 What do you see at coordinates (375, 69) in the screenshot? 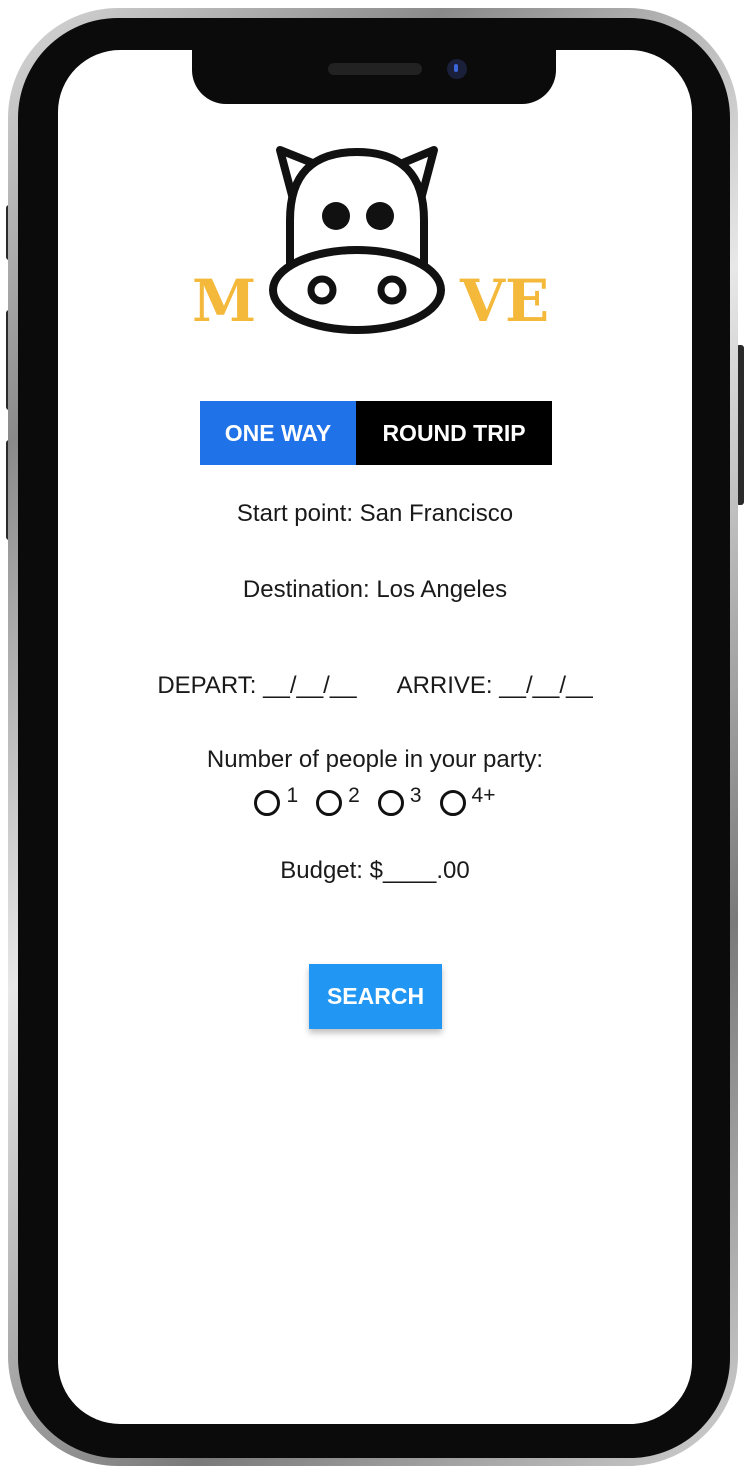
I see `speaker-grille` at bounding box center [375, 69].